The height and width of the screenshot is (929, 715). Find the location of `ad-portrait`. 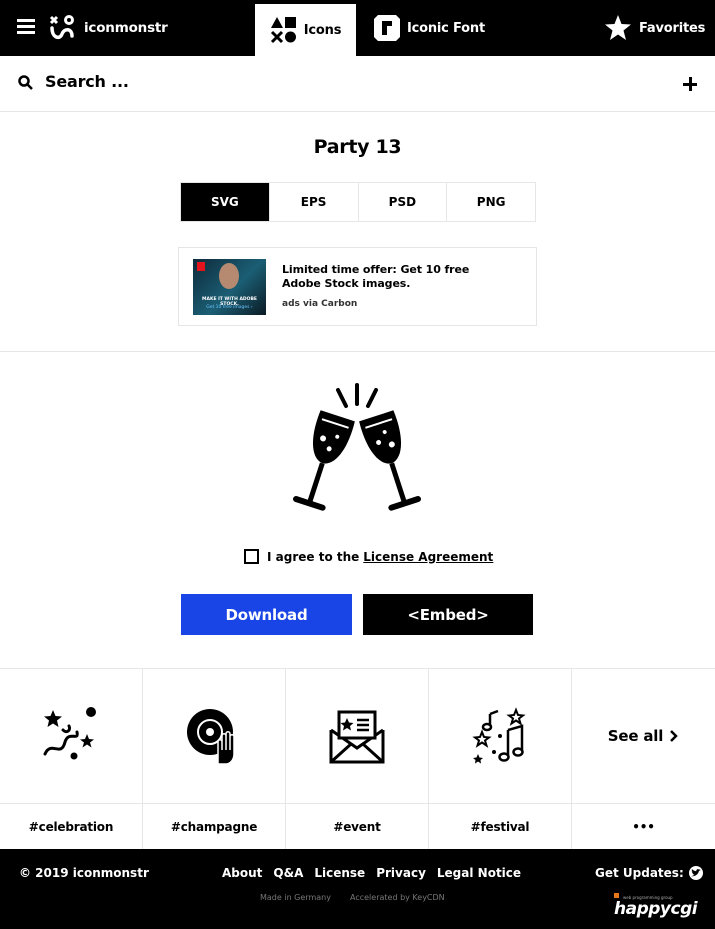

ad-portrait is located at coordinates (229, 276).